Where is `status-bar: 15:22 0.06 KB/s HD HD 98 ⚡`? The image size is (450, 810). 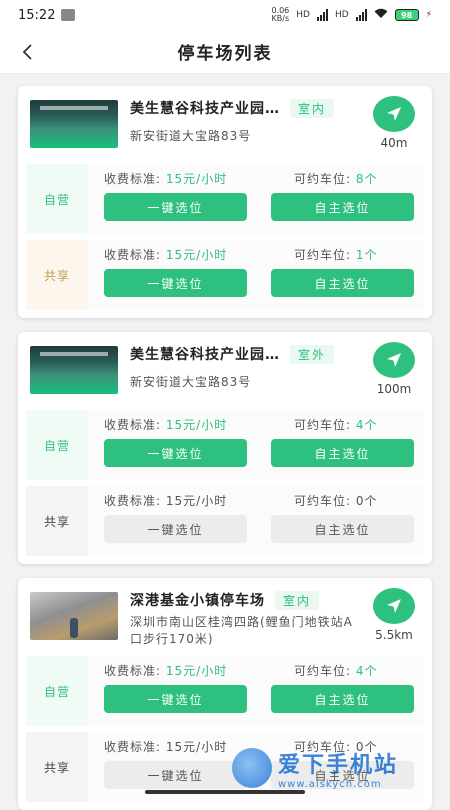 status-bar: 15:22 0.06 KB/s HD HD 98 ⚡ is located at coordinates (225, 15).